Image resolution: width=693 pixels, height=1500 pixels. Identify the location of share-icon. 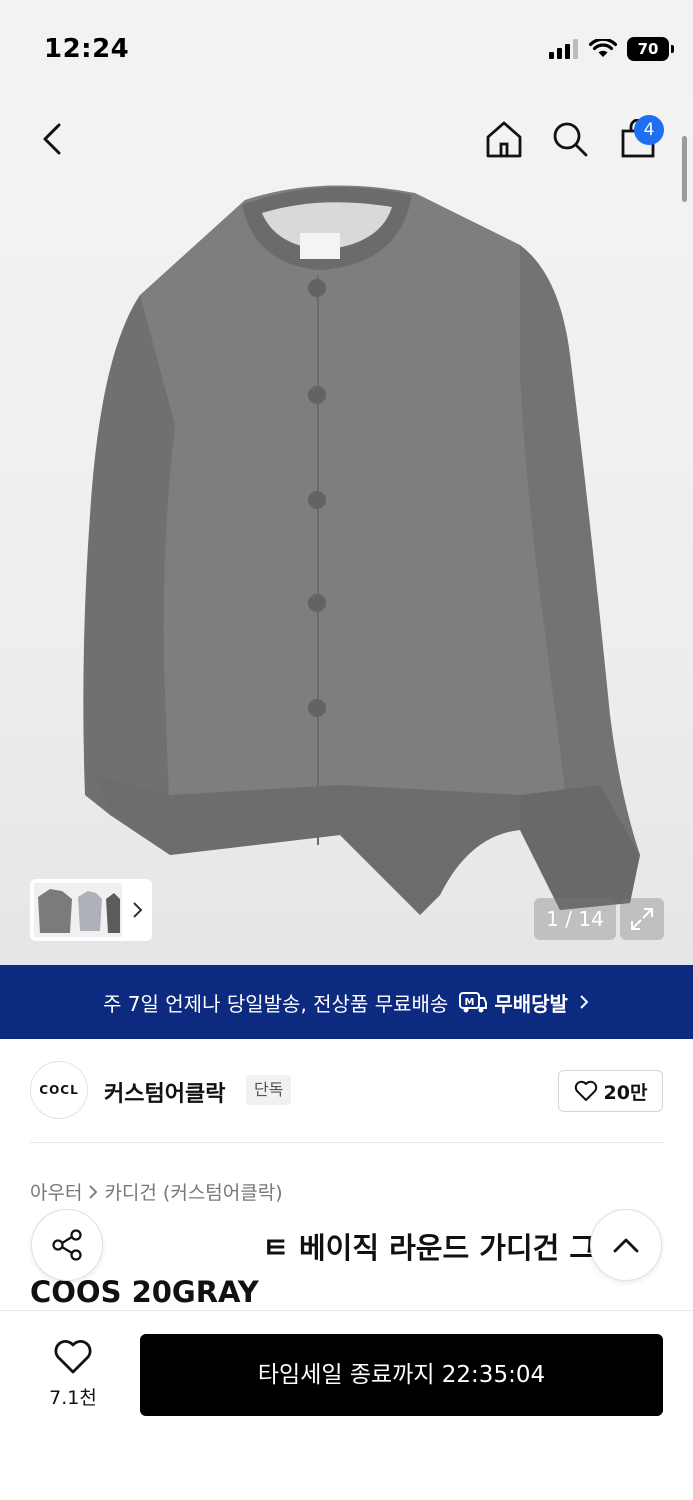
(67, 1245).